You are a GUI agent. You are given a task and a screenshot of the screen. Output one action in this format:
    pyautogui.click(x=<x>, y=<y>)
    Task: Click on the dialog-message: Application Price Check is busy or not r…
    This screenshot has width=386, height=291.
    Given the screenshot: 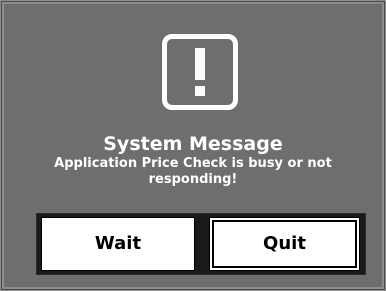 What is the action you would take?
    pyautogui.click(x=193, y=171)
    